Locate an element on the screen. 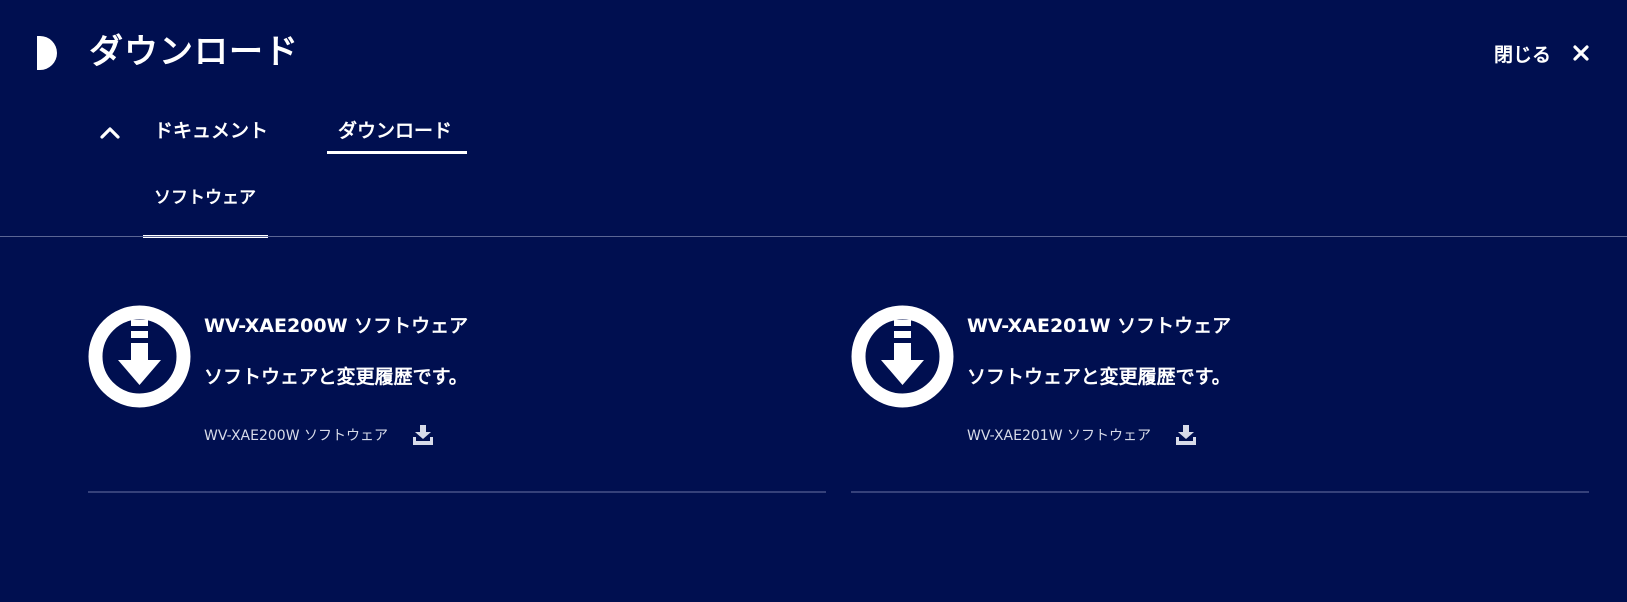  tab-download: ダウンロード is located at coordinates (397, 135).